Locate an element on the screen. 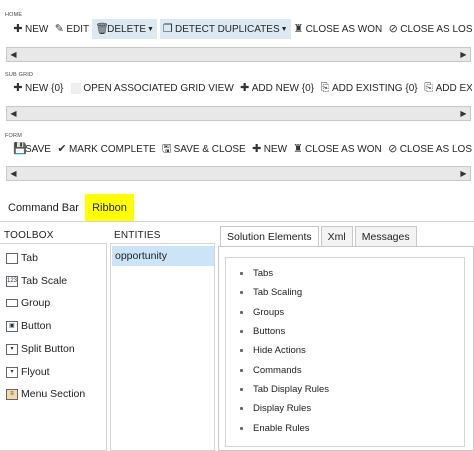 The image size is (474, 451). toolbox-item-flyout: ▾ Flyout is located at coordinates (28, 372).